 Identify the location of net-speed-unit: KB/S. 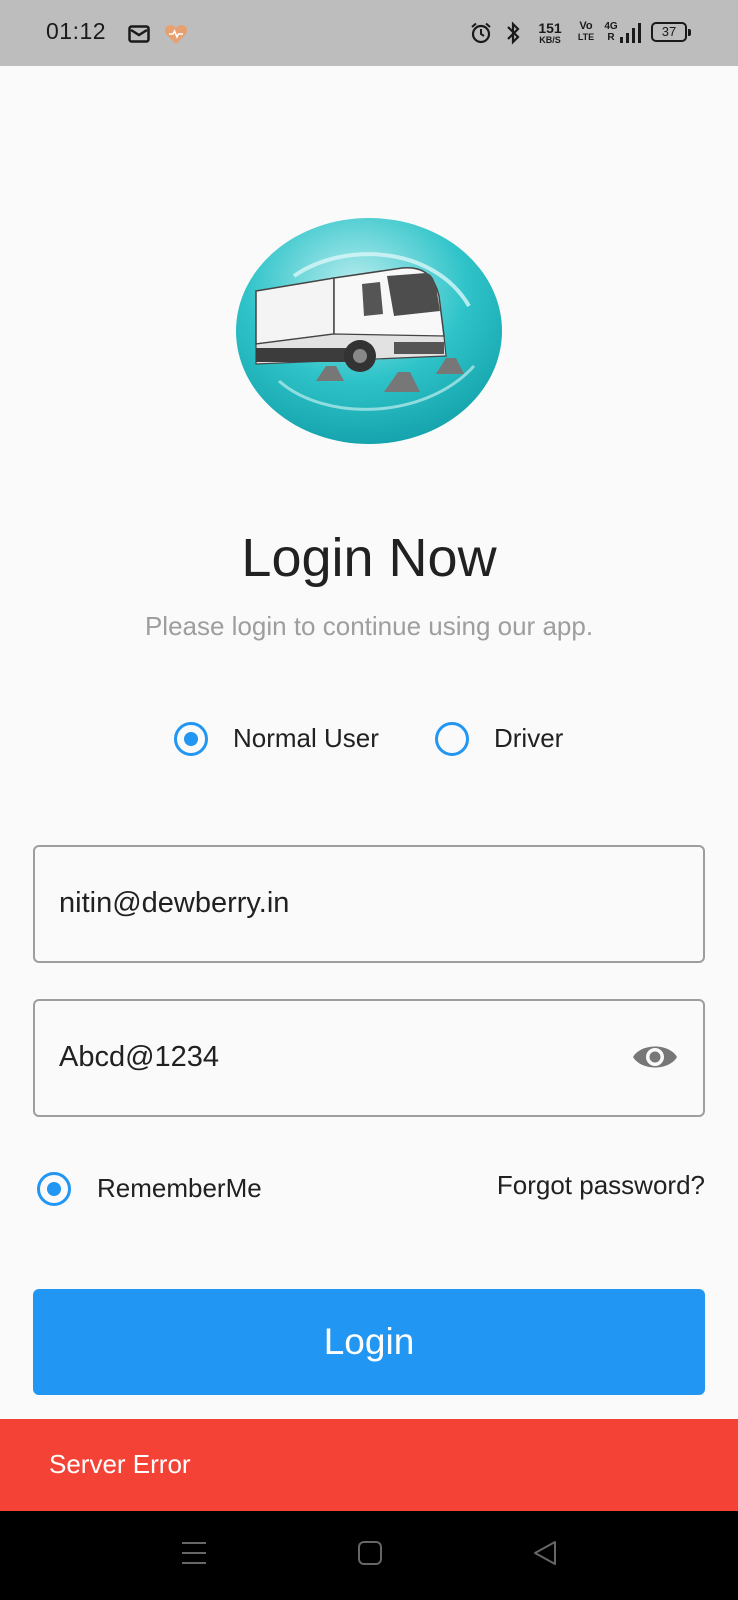
(550, 40).